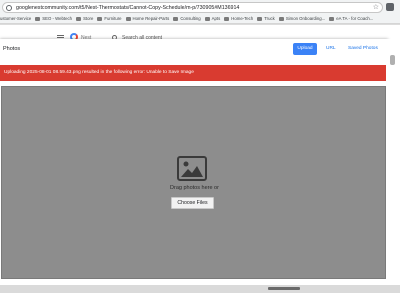 The height and width of the screenshot is (293, 400). I want to click on tab-saved-photos: Saved Photos, so click(363, 48).